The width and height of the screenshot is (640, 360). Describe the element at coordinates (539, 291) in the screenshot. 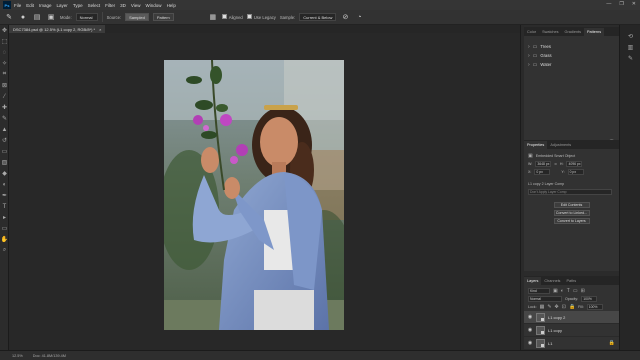

I see `kind-filter-select: Kind` at that location.